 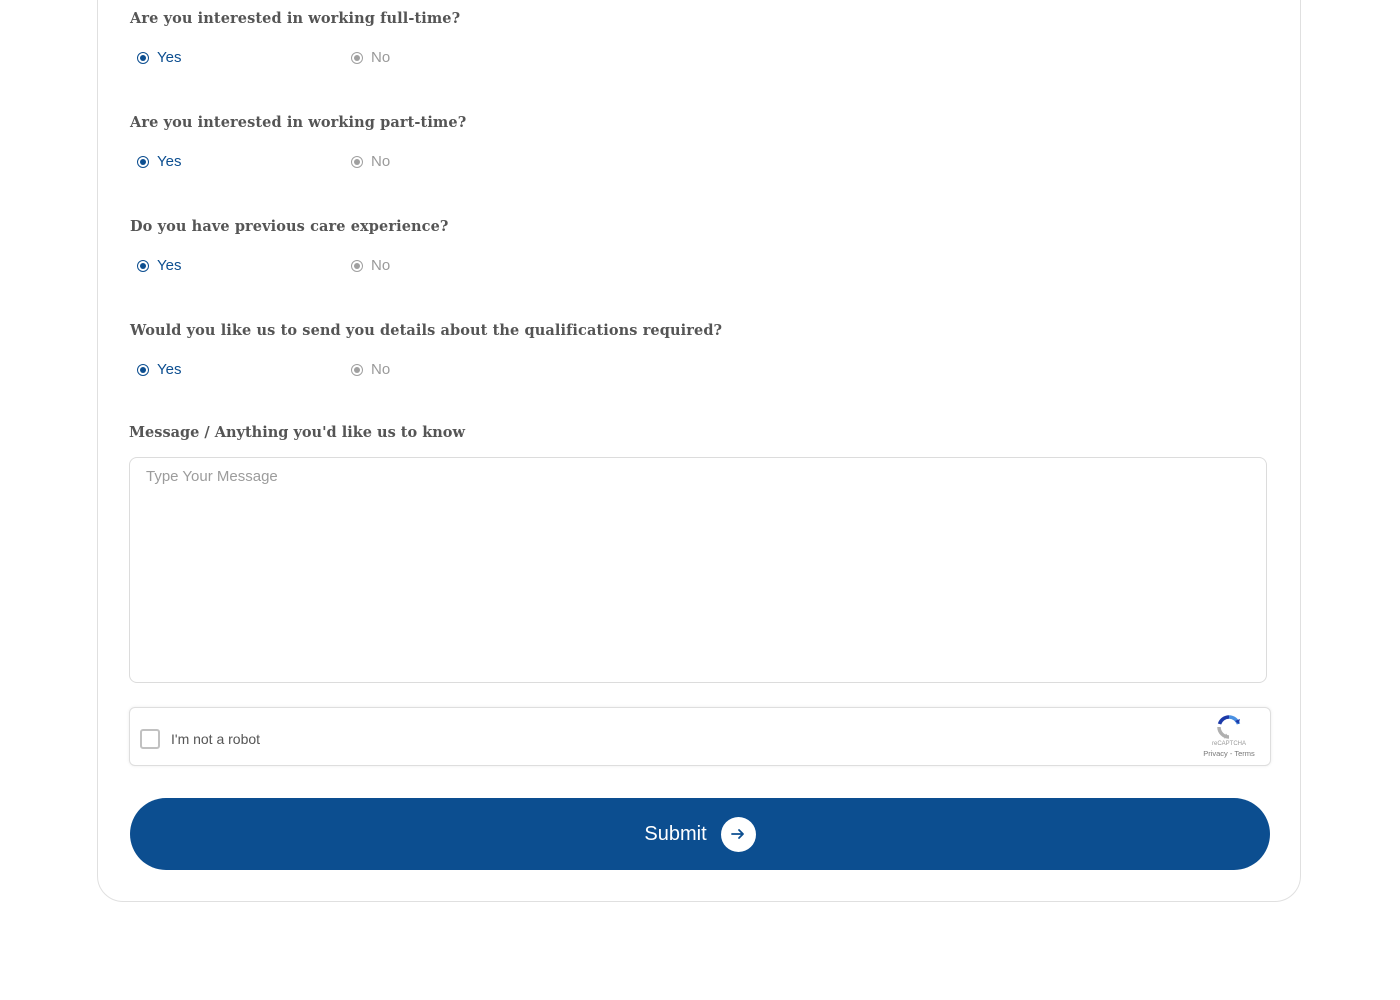 I want to click on recaptcha-badge: reCAPTCHA Privacy - Terms, so click(x=1229, y=736).